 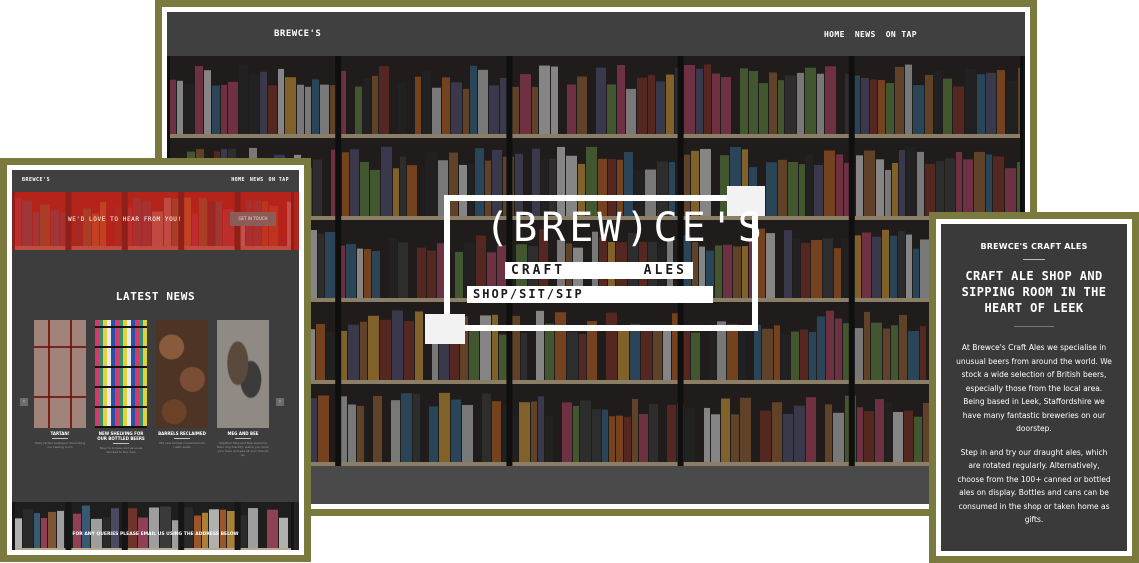 What do you see at coordinates (1034, 246) in the screenshot?
I see `phone-heading: BREWCE'S CRAFT ALES` at bounding box center [1034, 246].